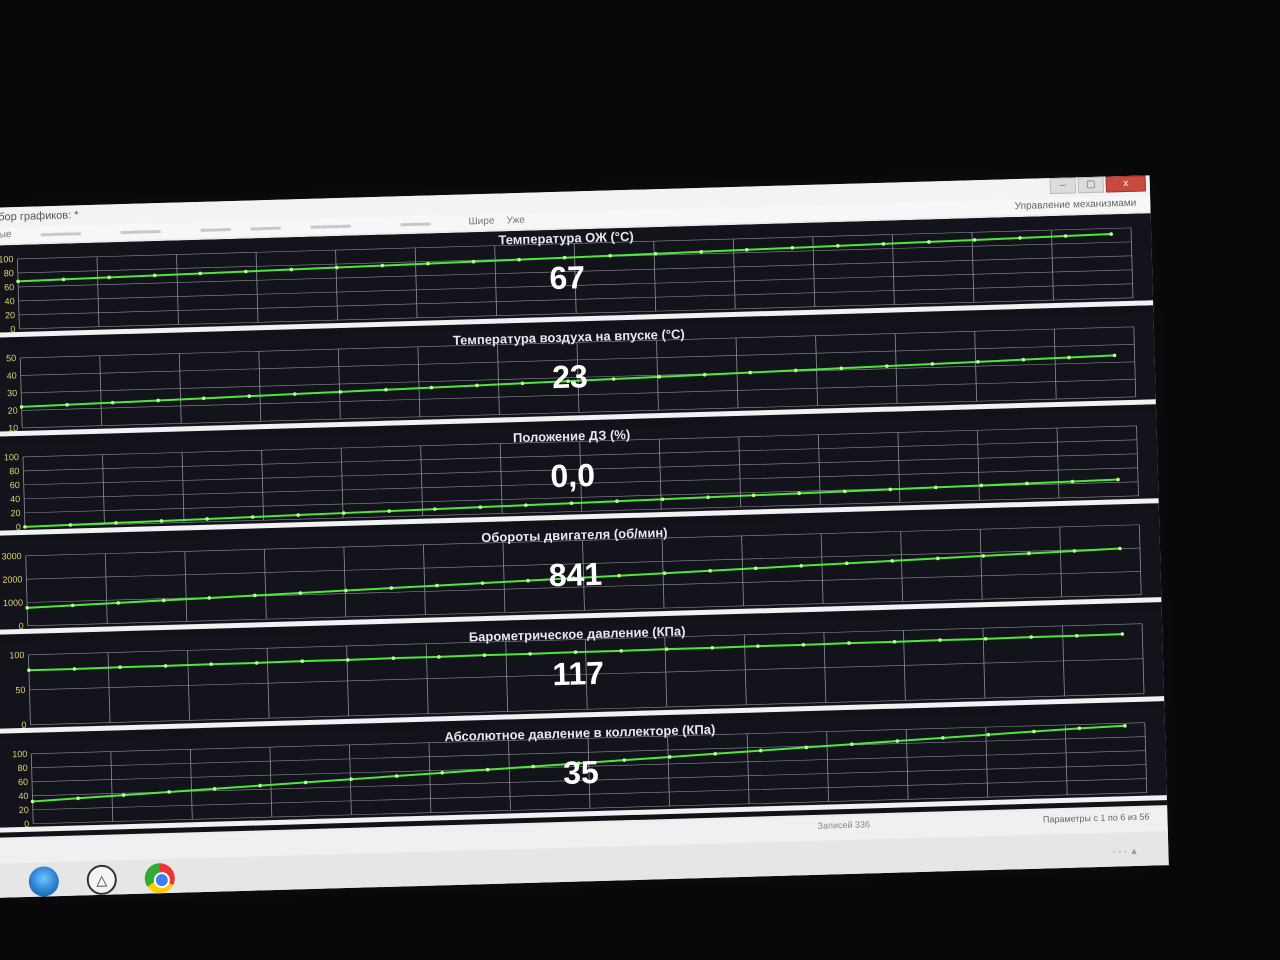  Describe the element at coordinates (215, 229) in the screenshot. I see `menu-item-disabled-3: ▬▬▬` at that location.